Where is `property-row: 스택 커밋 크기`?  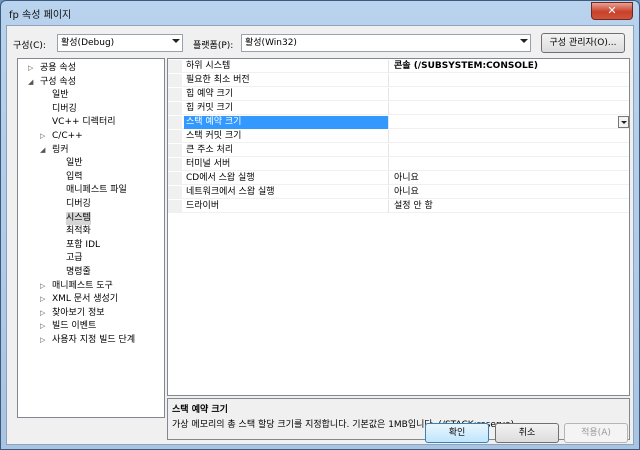 property-row: 스택 커밋 크기 is located at coordinates (398, 136).